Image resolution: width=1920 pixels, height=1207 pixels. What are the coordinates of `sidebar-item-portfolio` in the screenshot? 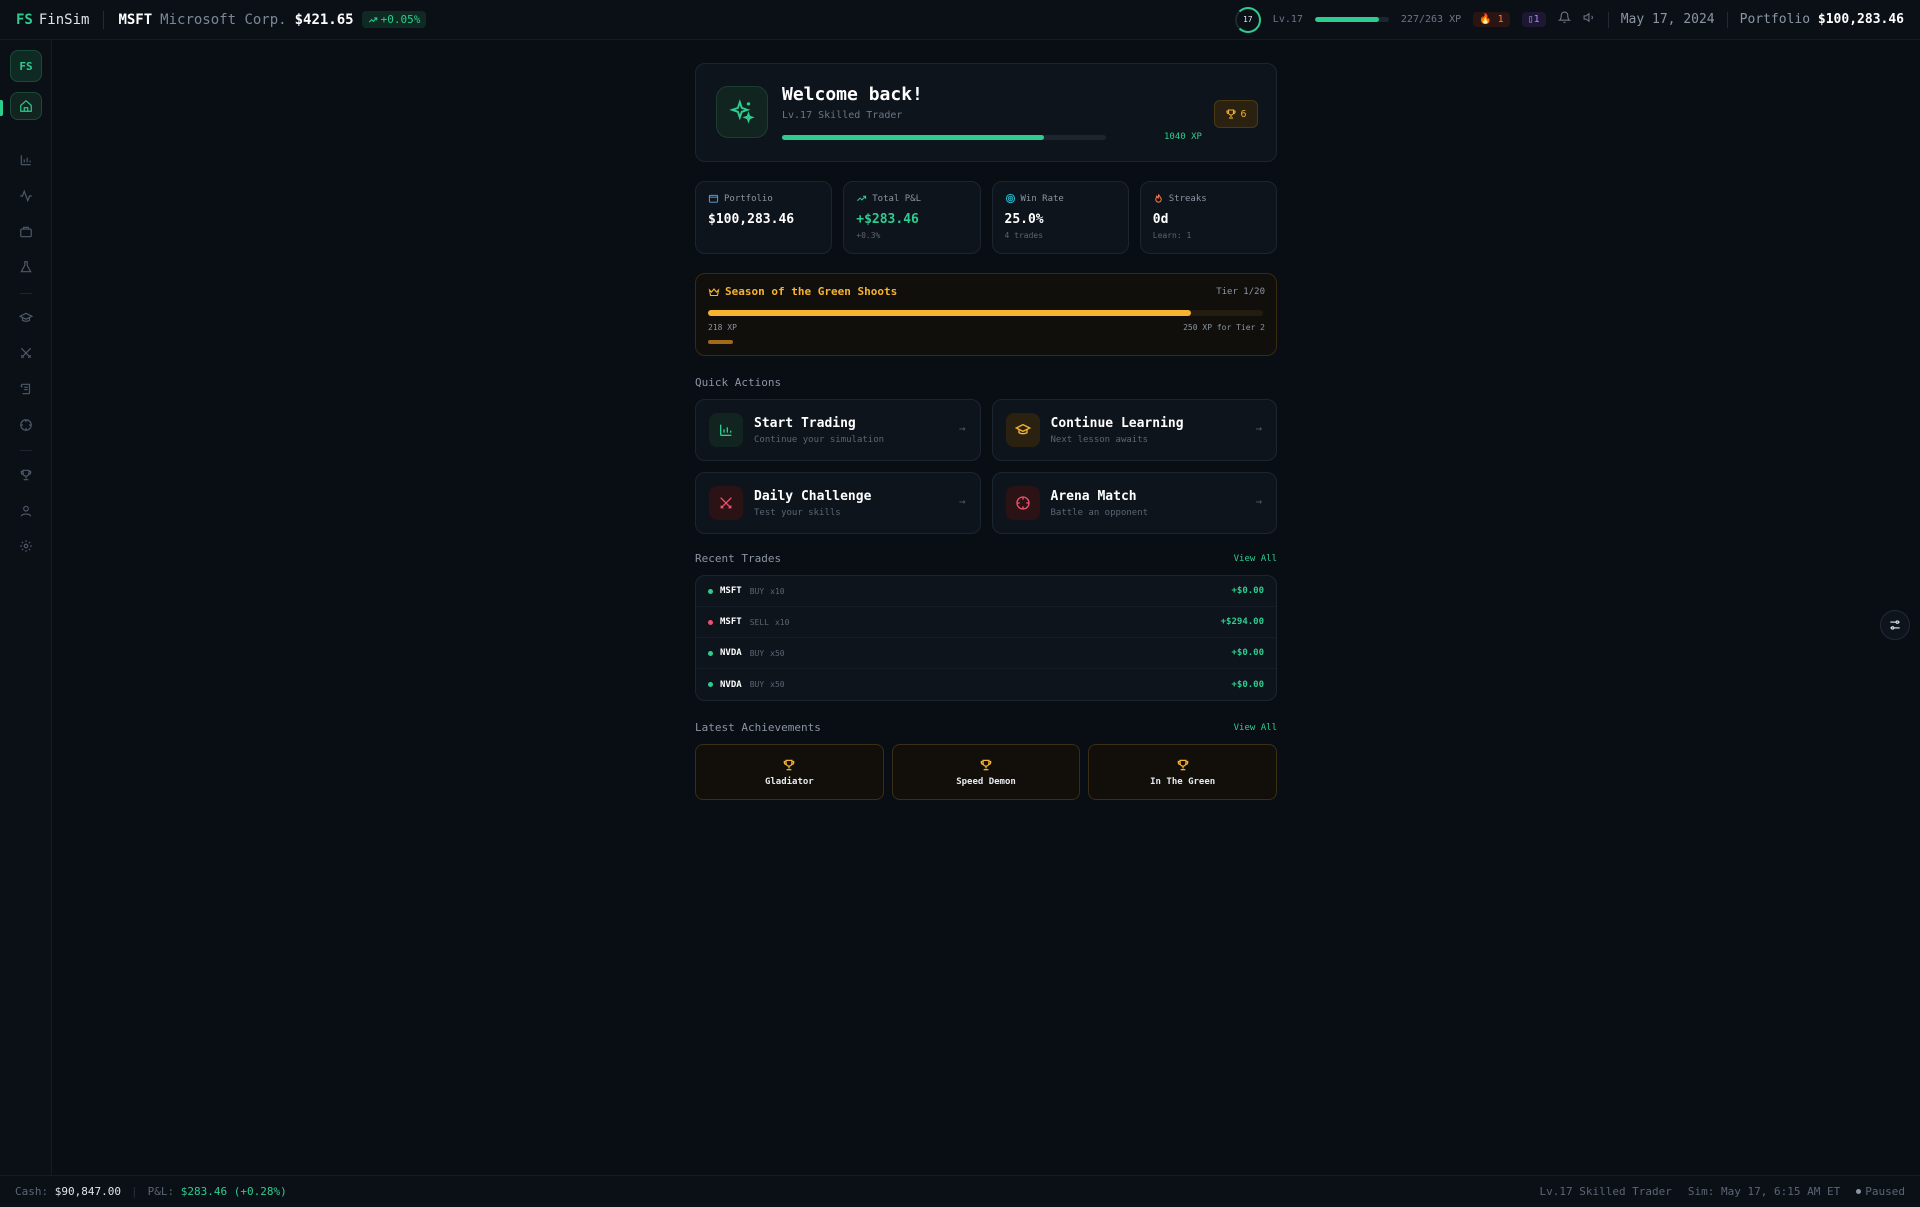 It's located at (26, 232).